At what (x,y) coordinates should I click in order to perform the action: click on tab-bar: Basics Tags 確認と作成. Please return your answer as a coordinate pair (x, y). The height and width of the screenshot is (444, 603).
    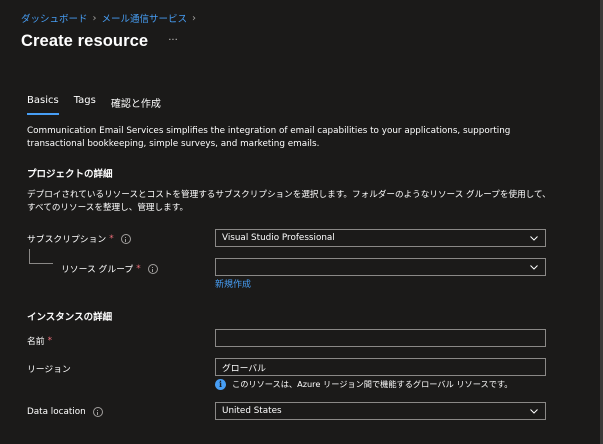
    Looking at the image, I should click on (101, 105).